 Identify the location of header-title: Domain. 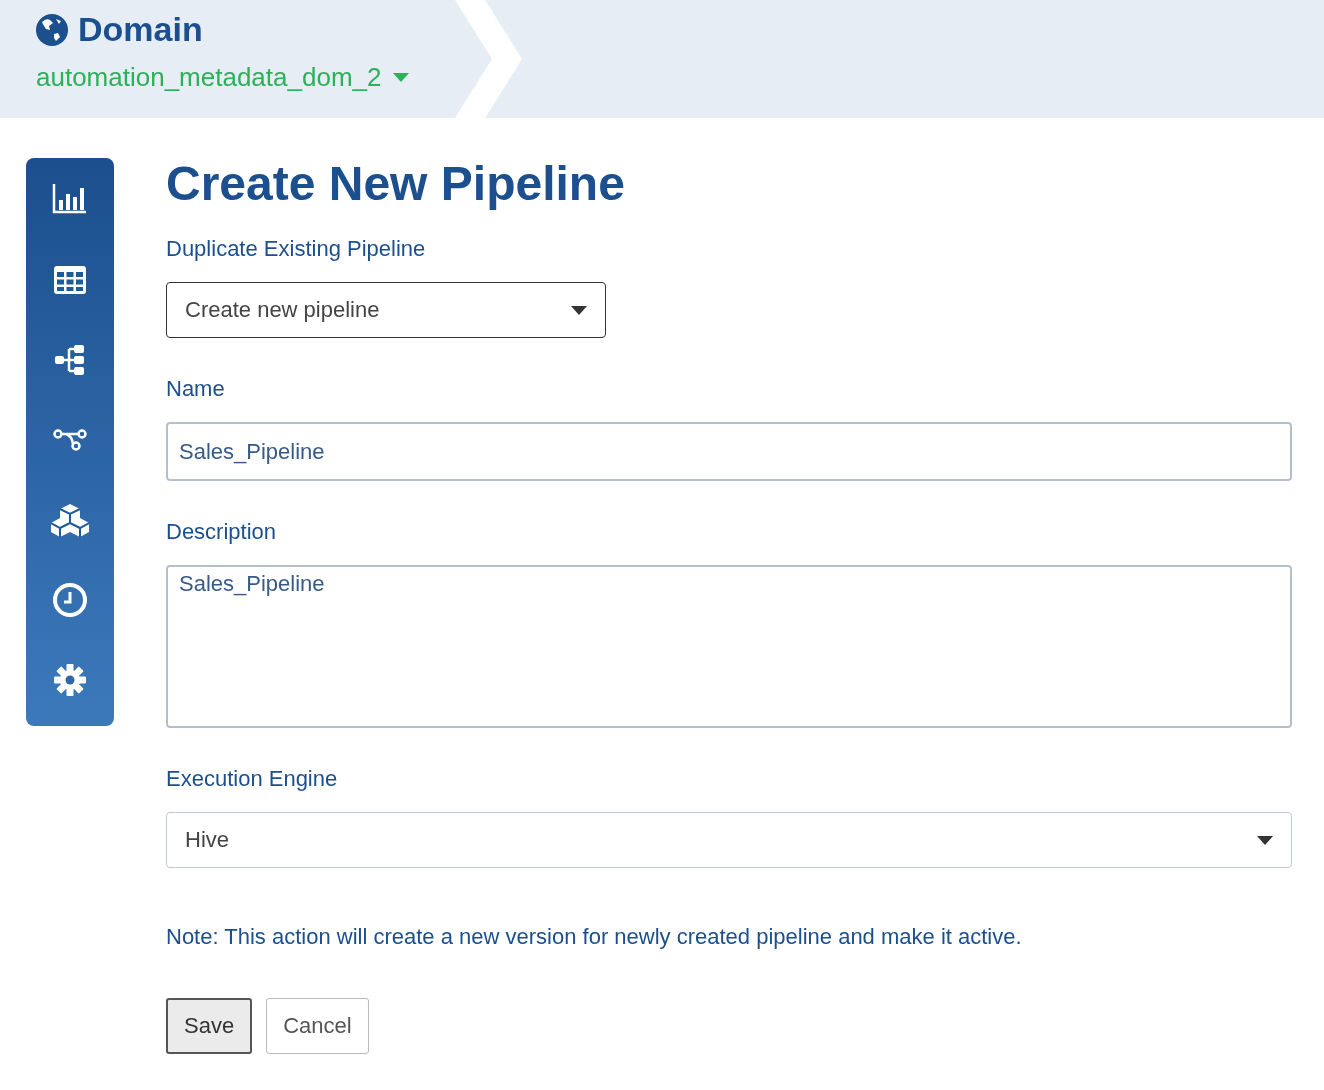
(140, 29).